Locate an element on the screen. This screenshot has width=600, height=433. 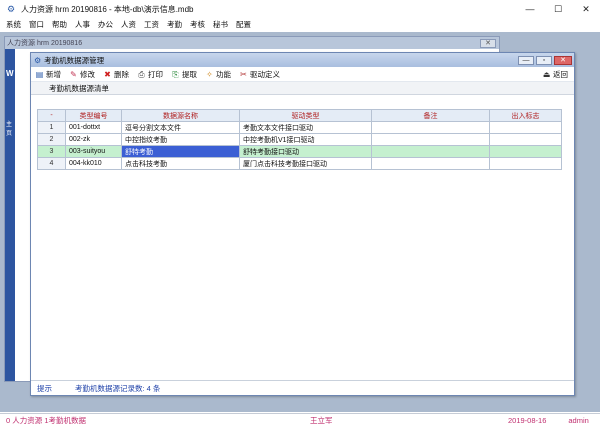
maximize-button: ☐ is located at coordinates (558, 9).